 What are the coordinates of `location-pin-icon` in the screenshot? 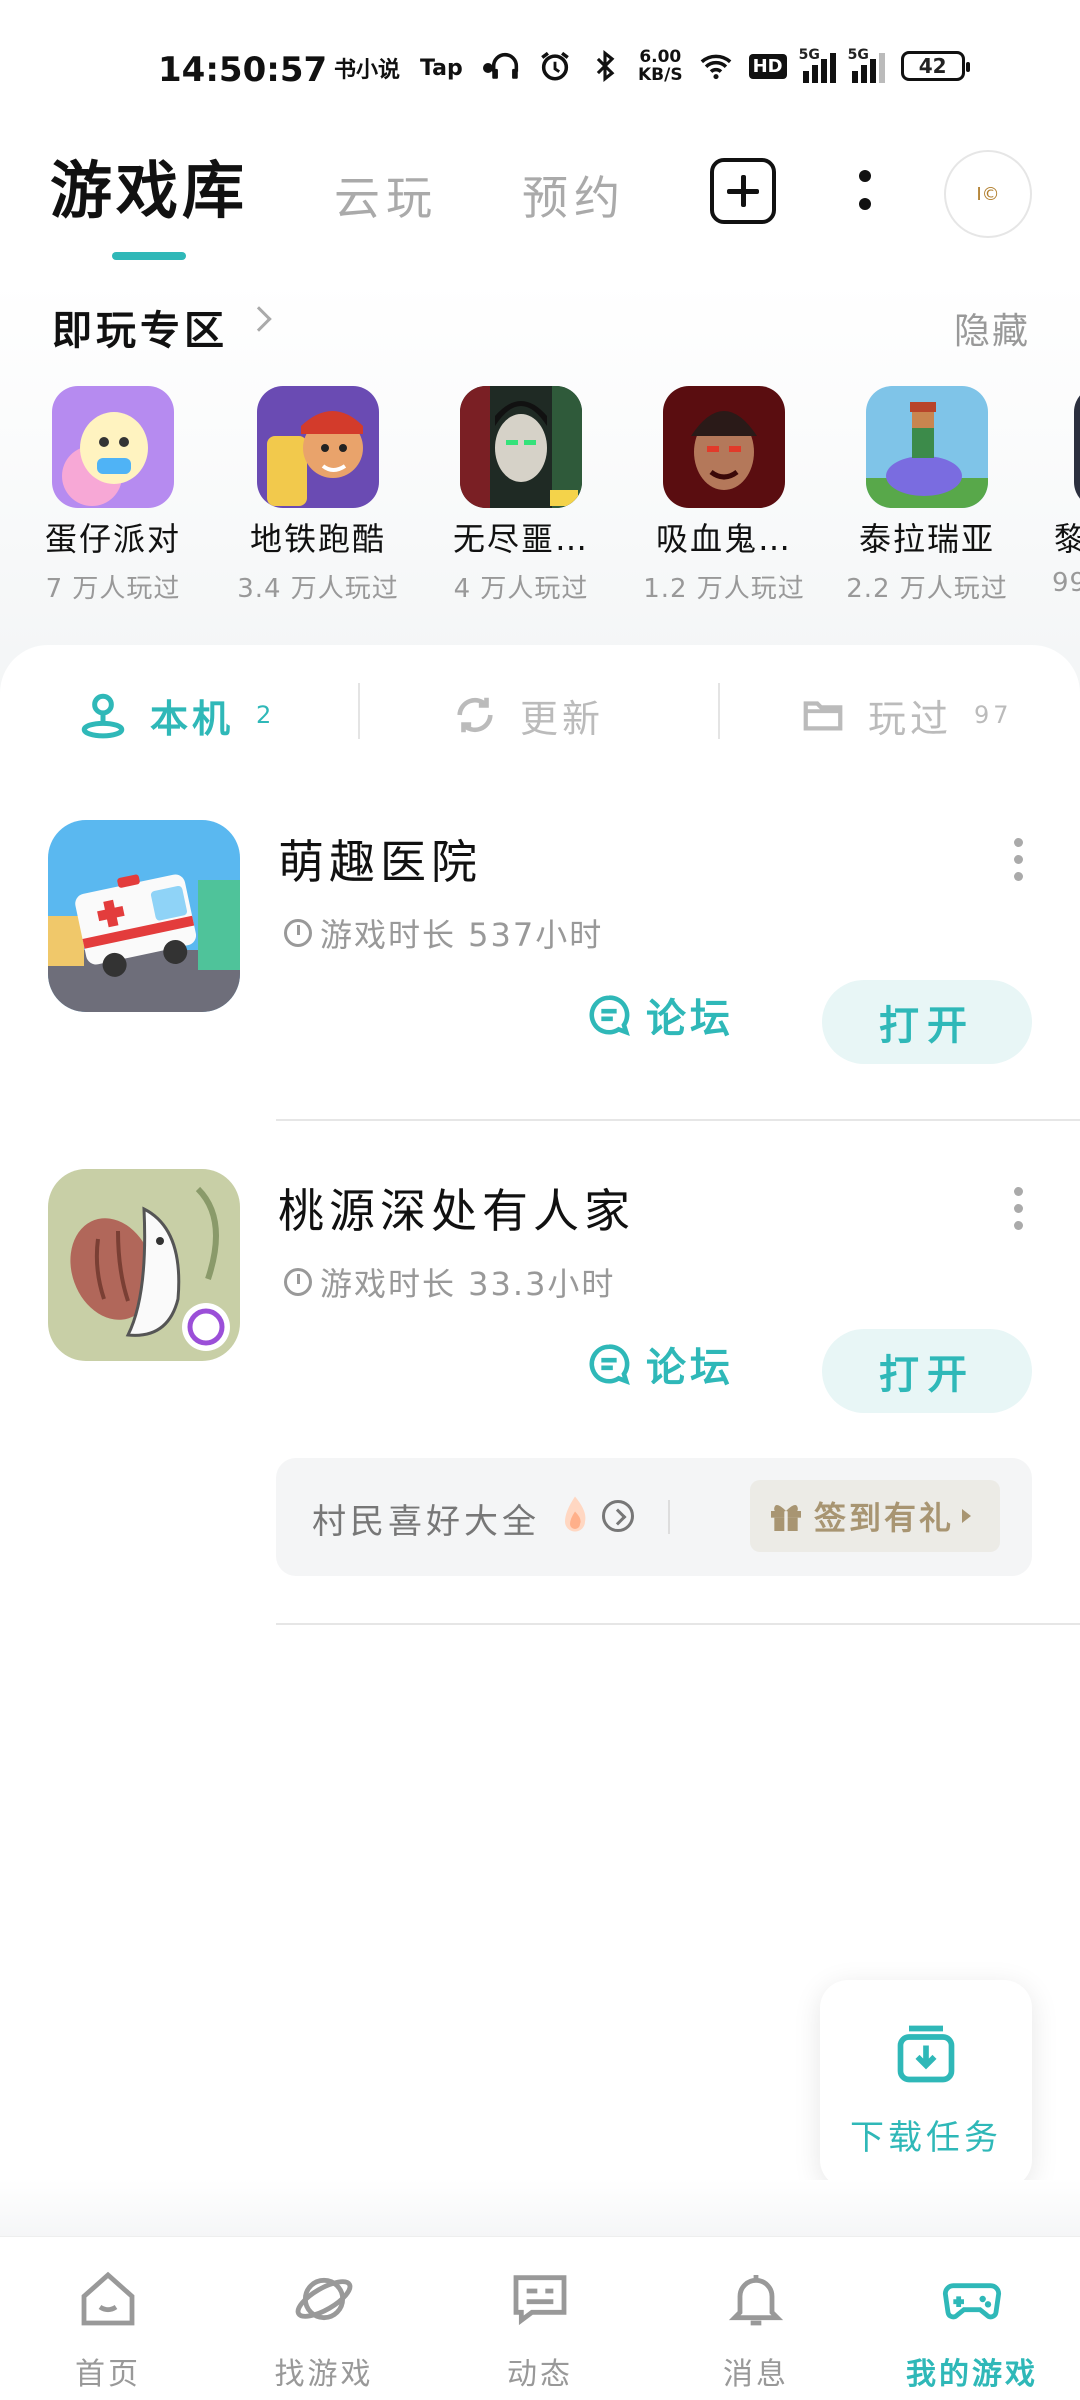 It's located at (103, 716).